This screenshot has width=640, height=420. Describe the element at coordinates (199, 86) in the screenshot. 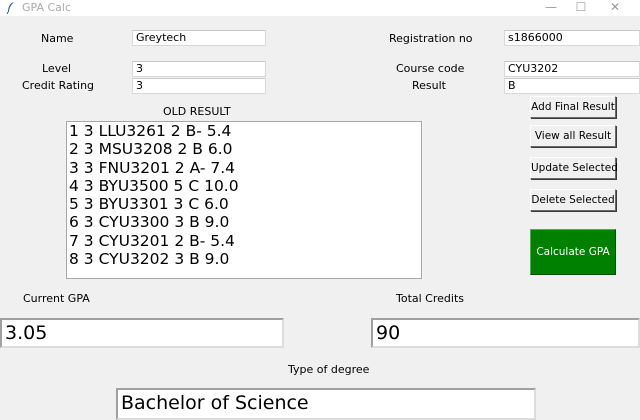

I see `credit-rating-field: 3` at that location.